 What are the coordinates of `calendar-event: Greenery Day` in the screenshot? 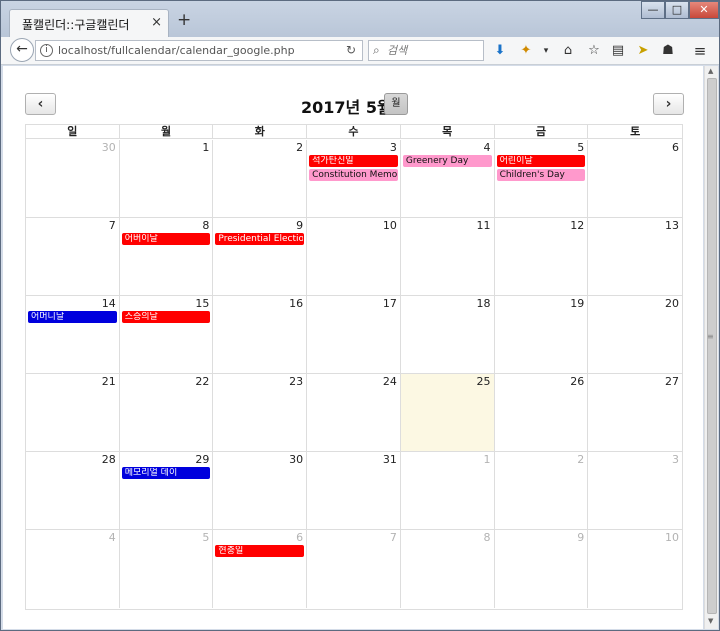 It's located at (447, 161).